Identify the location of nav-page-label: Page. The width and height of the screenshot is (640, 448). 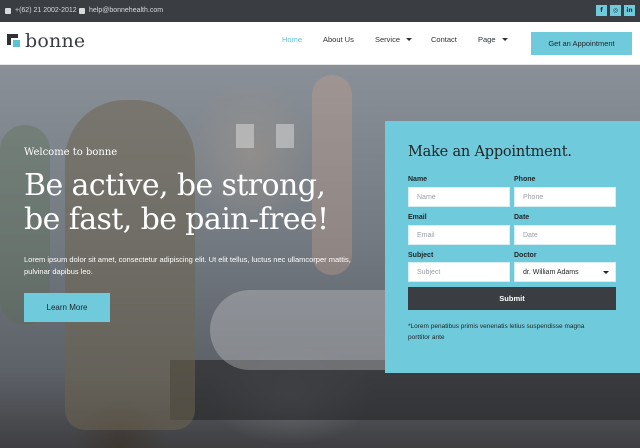
(487, 39).